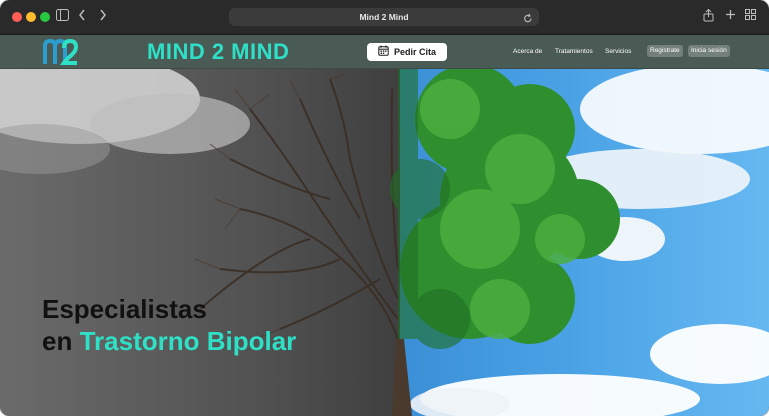 This screenshot has width=769, height=416. I want to click on headline-line-2: en Trastorno Bipolar, so click(169, 341).